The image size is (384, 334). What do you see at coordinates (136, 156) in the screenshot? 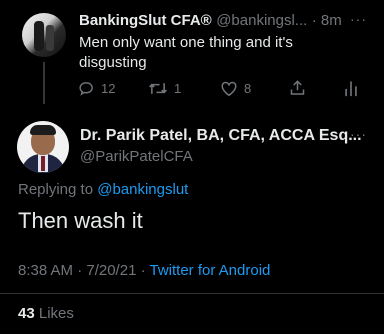
I see `tweet2-handle: @ParikPatelCFA` at bounding box center [136, 156].